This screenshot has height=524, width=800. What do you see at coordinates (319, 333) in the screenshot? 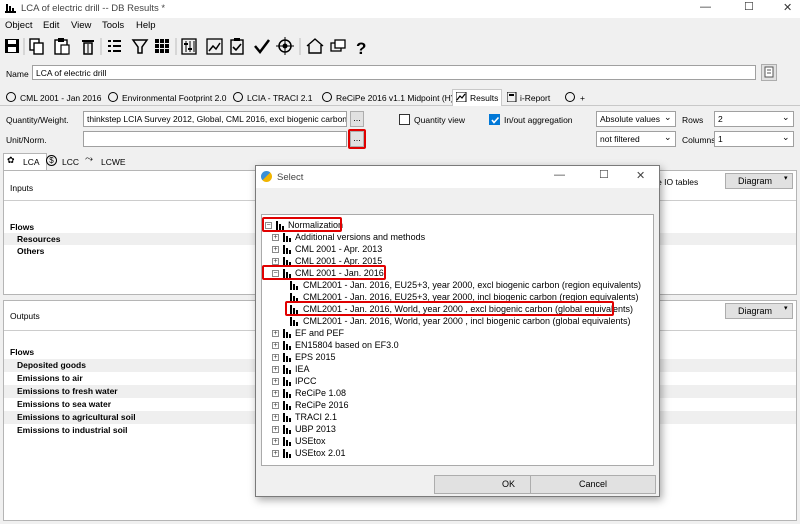
I see `tree-item-ef-and-pef: EF and PEF` at bounding box center [319, 333].